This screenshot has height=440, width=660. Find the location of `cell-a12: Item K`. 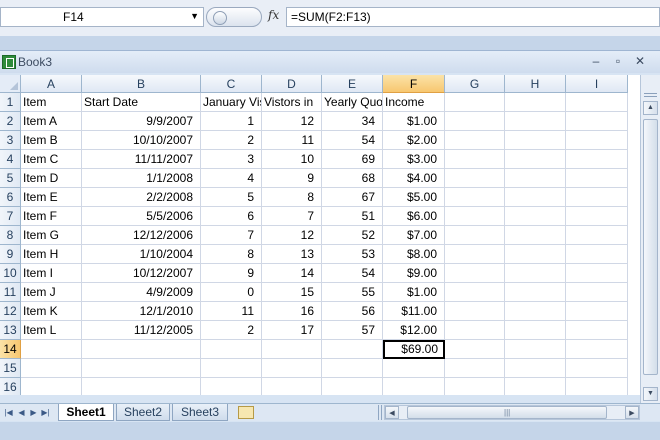

cell-a12: Item K is located at coordinates (51, 311).